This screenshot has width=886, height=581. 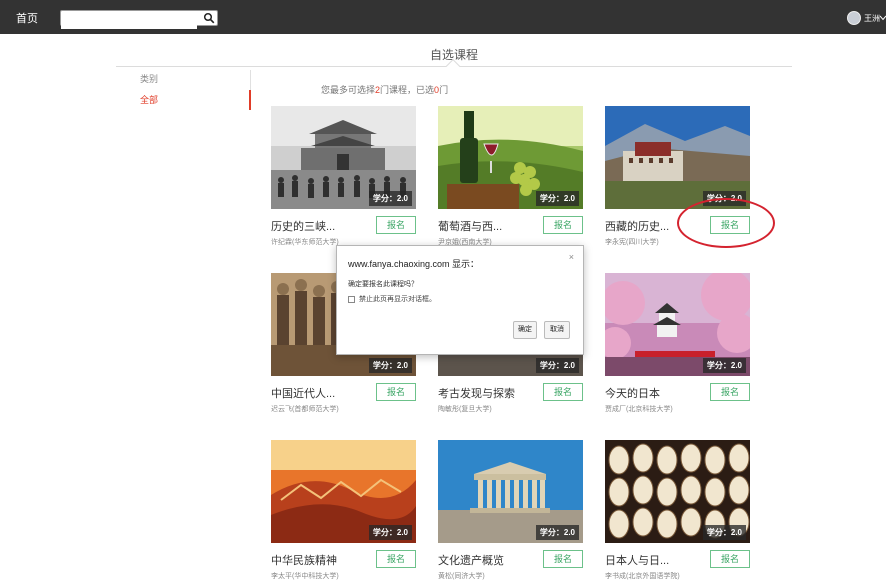 I want to click on course-card: 学分：2.0 历史的三峡... 许纪霖(华东师范大学) 报名, so click(x=343, y=176).